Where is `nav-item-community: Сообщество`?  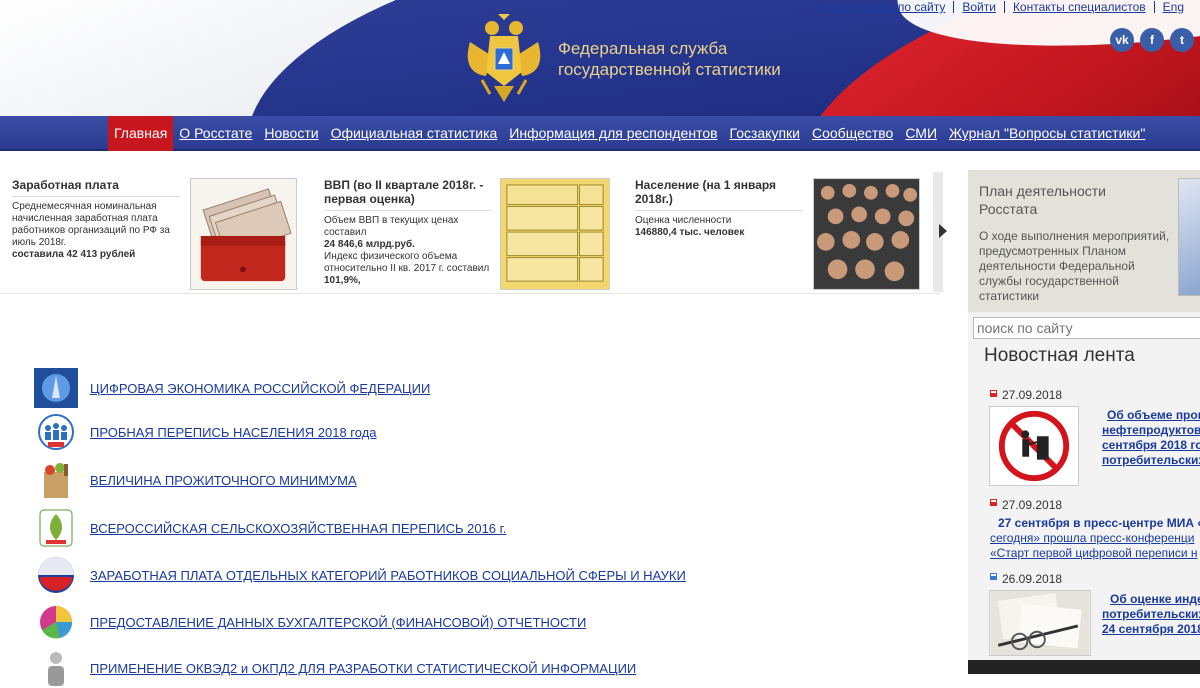 nav-item-community: Сообщество is located at coordinates (852, 133).